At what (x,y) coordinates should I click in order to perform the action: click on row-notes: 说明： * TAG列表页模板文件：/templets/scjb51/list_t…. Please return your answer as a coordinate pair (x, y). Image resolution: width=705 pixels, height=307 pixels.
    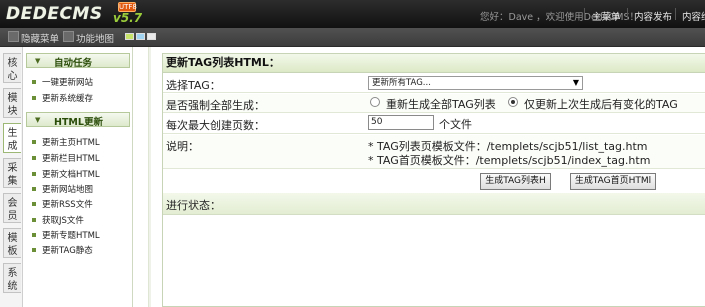
    Looking at the image, I should click on (434, 152).